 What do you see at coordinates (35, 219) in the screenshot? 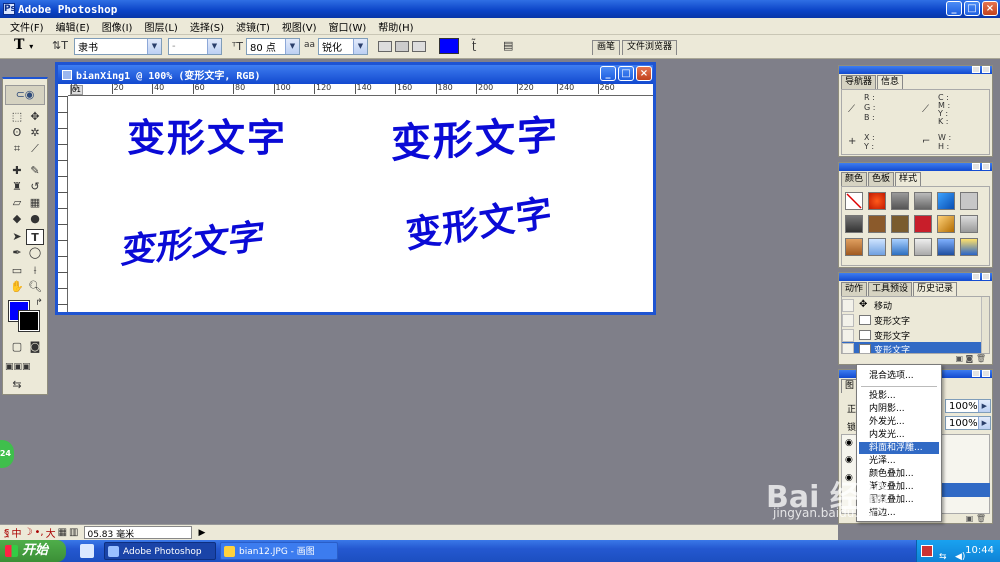
I see `dodge-tool-icon: ●` at bounding box center [35, 219].